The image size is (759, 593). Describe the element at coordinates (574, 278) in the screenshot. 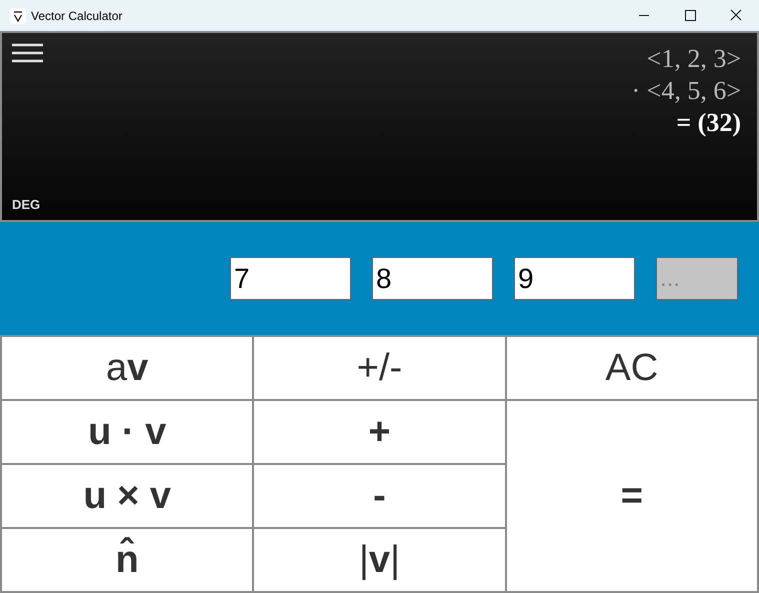

I see `component-field: 9` at that location.